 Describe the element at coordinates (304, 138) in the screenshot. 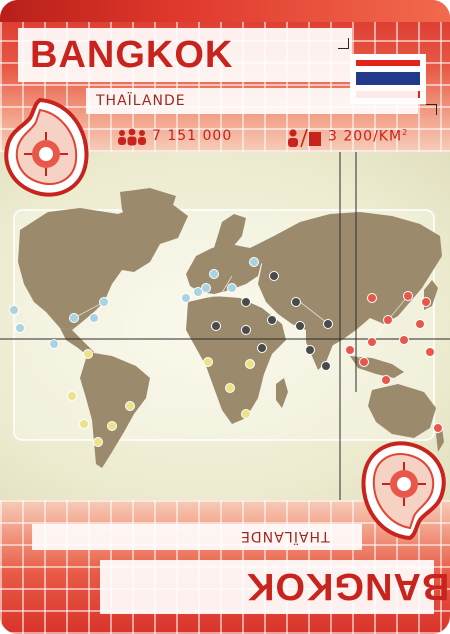

I see `person-per-area-icon` at that location.